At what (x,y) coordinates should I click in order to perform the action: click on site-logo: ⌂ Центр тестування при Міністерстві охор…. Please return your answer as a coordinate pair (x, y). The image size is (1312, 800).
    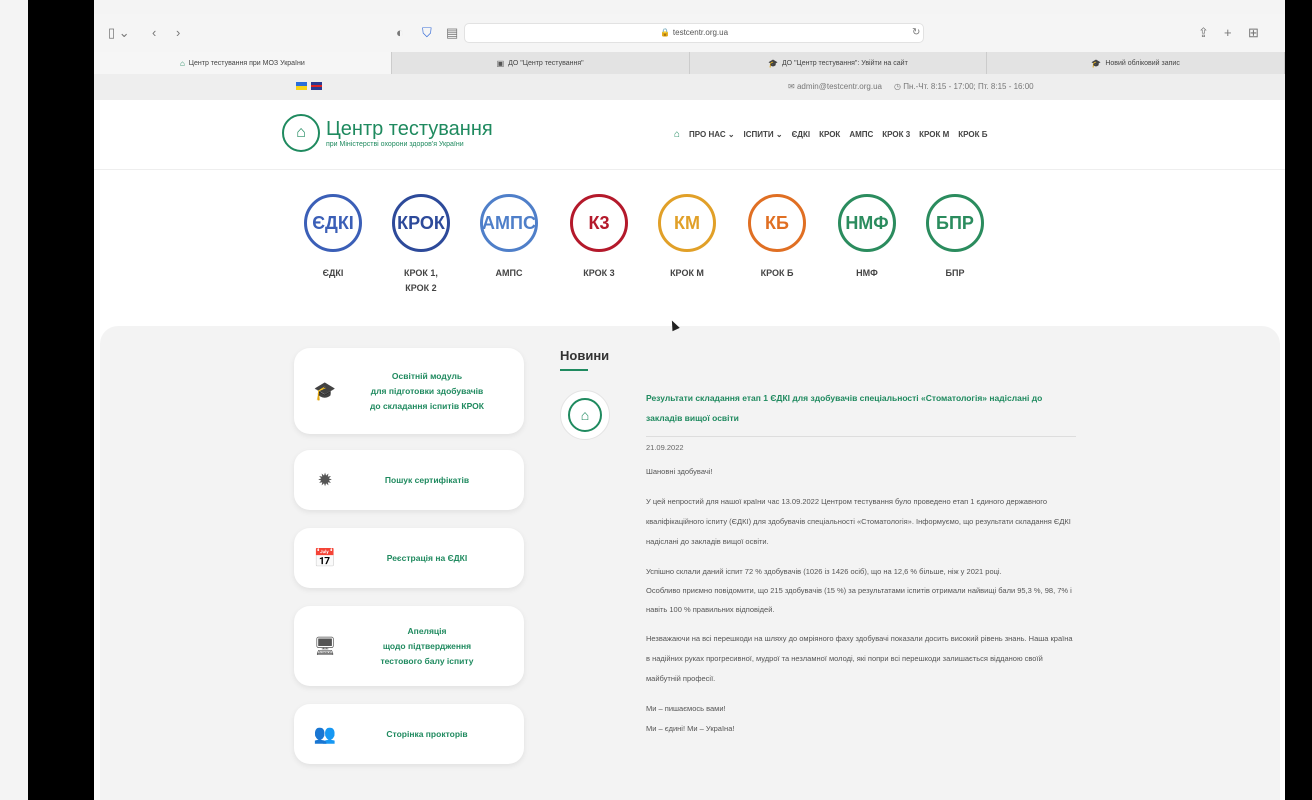
    Looking at the image, I should click on (387, 133).